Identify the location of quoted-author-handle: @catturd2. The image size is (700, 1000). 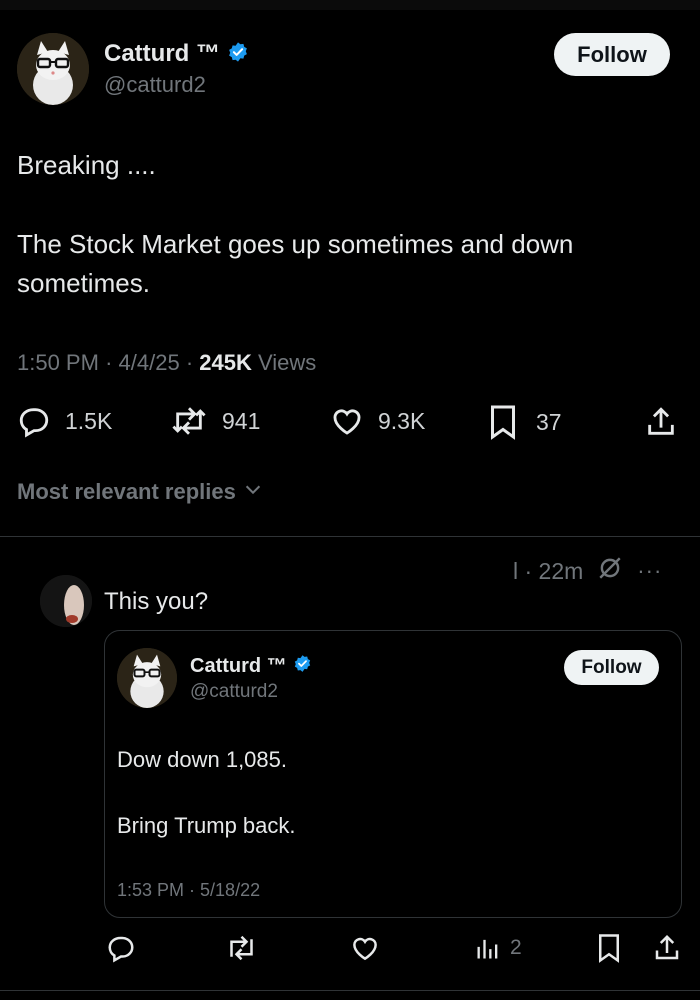
(234, 692).